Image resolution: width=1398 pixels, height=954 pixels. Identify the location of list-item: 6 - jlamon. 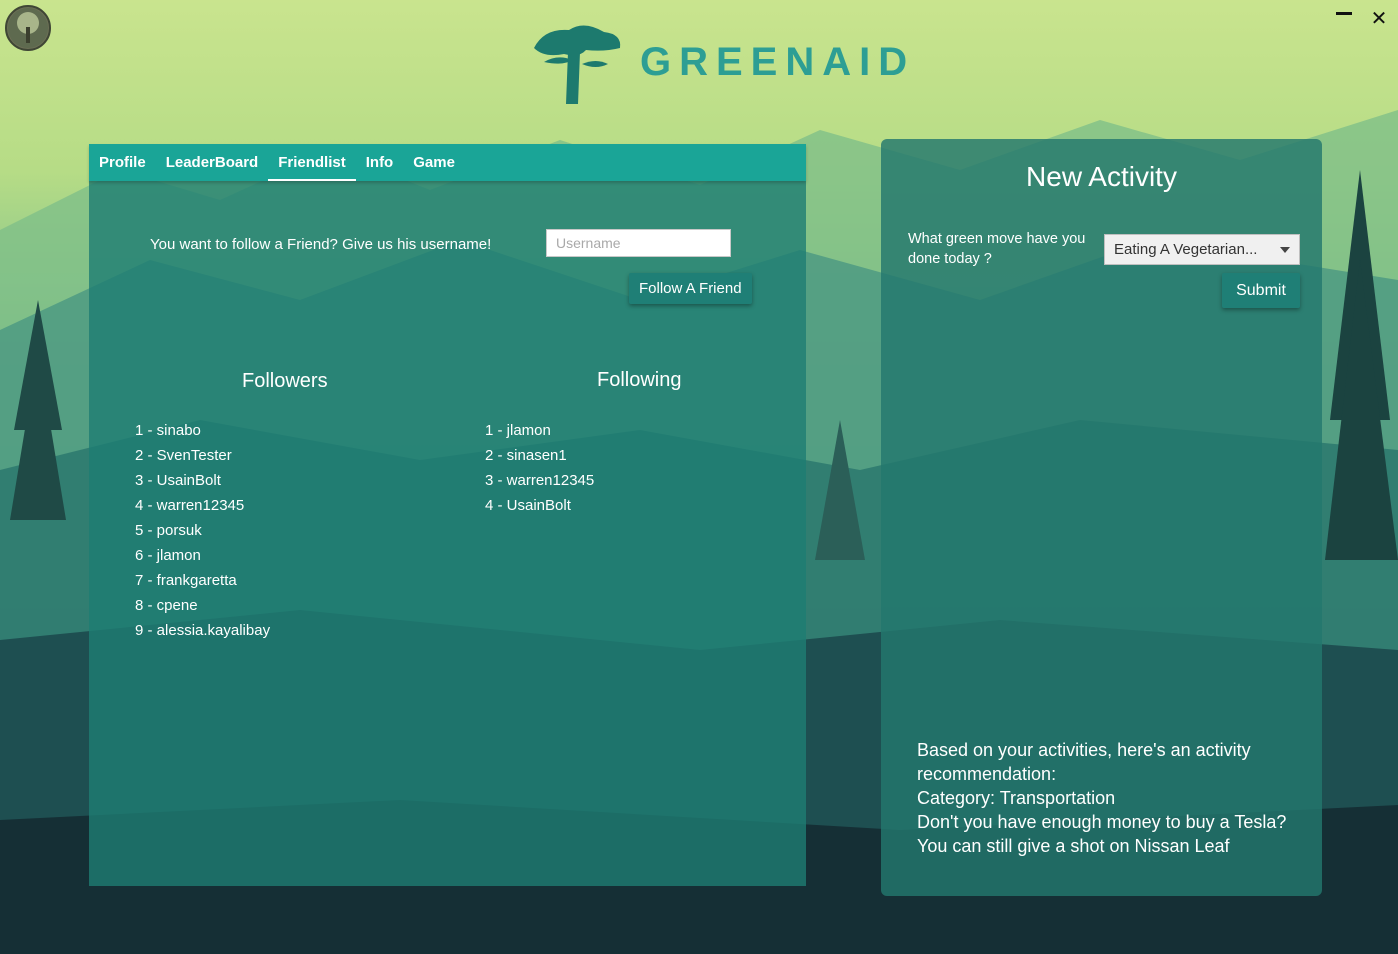
(168, 555).